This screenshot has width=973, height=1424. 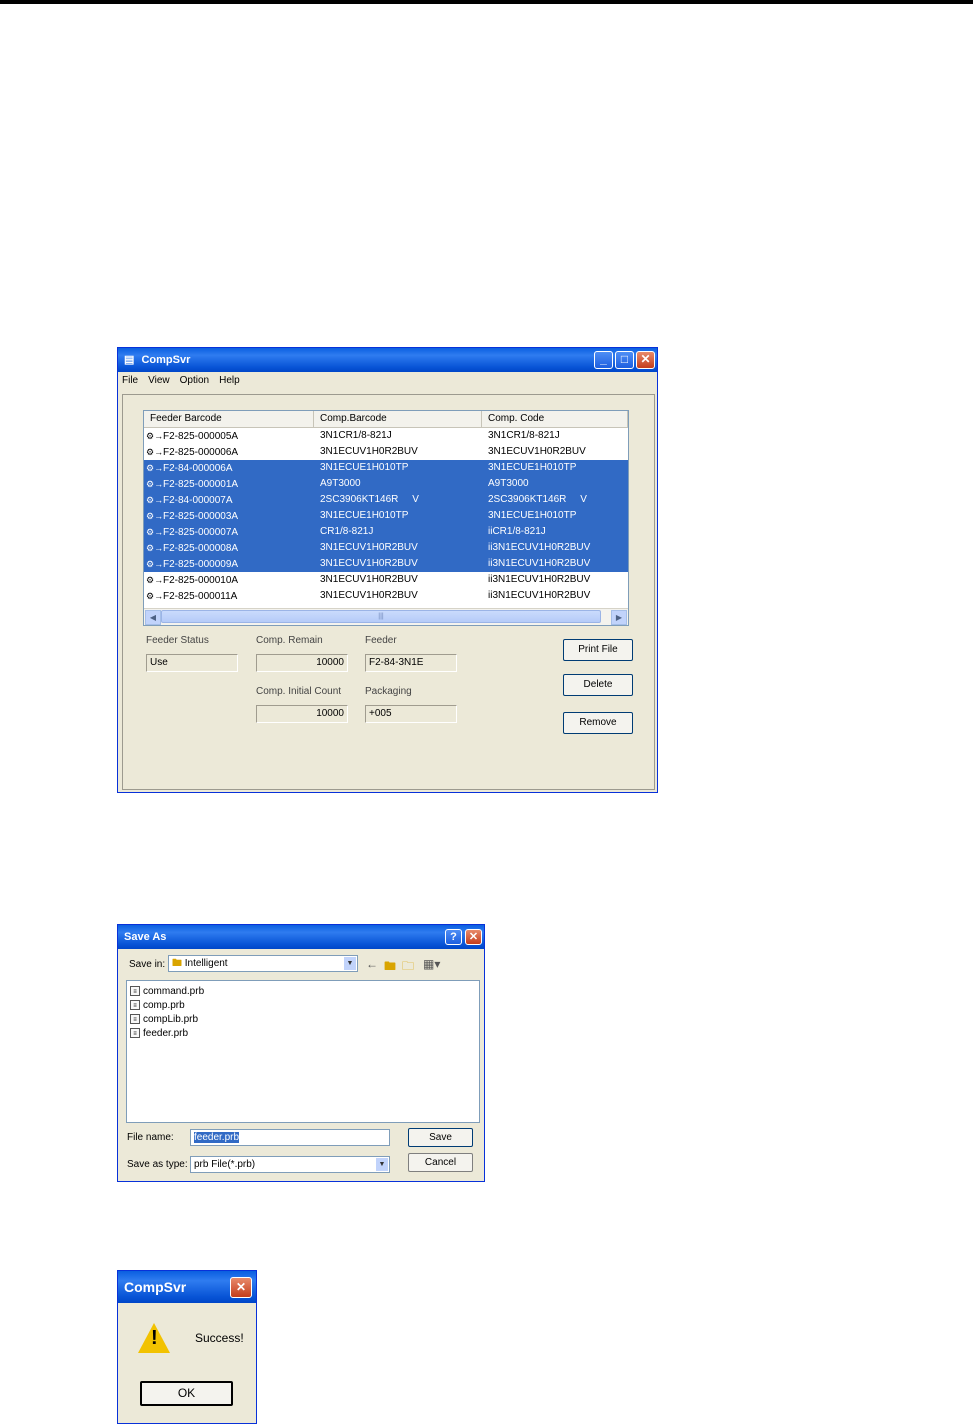 I want to click on save-as-title: Save As, so click(x=145, y=937).